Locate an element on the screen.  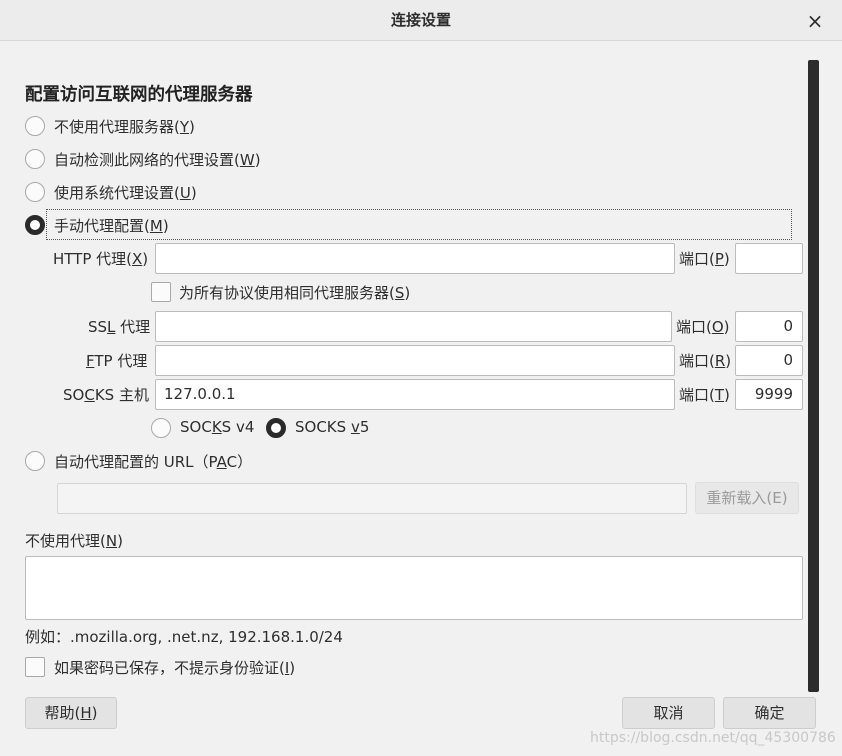
scrollbar-thumb is located at coordinates (813, 376).